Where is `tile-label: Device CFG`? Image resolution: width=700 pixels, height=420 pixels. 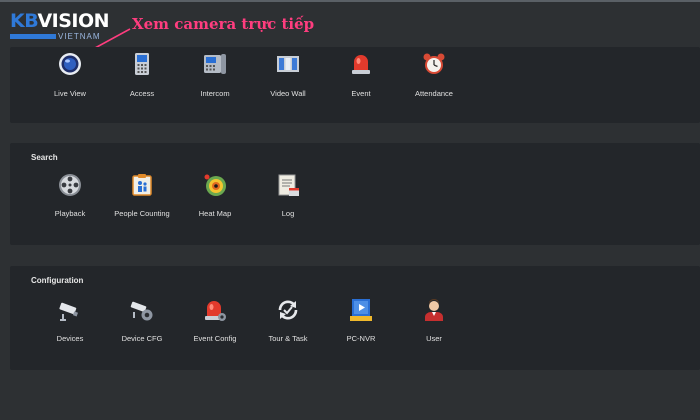 tile-label: Device CFG is located at coordinates (142, 338).